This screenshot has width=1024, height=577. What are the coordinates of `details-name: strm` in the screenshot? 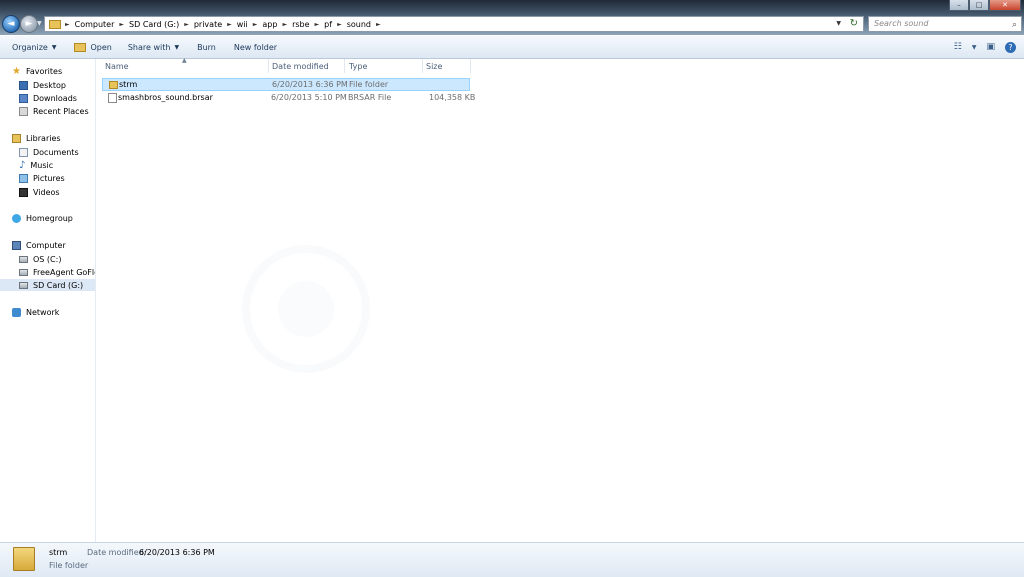 It's located at (58, 552).